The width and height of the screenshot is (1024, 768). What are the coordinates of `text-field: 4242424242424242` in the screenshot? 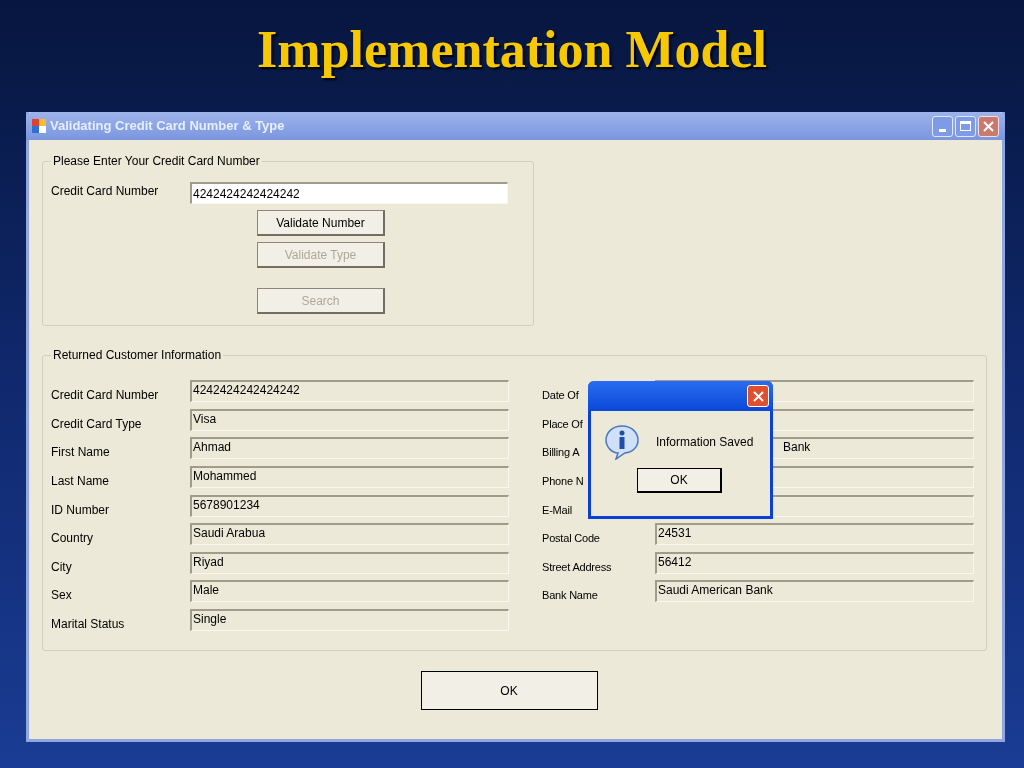 It's located at (349, 391).